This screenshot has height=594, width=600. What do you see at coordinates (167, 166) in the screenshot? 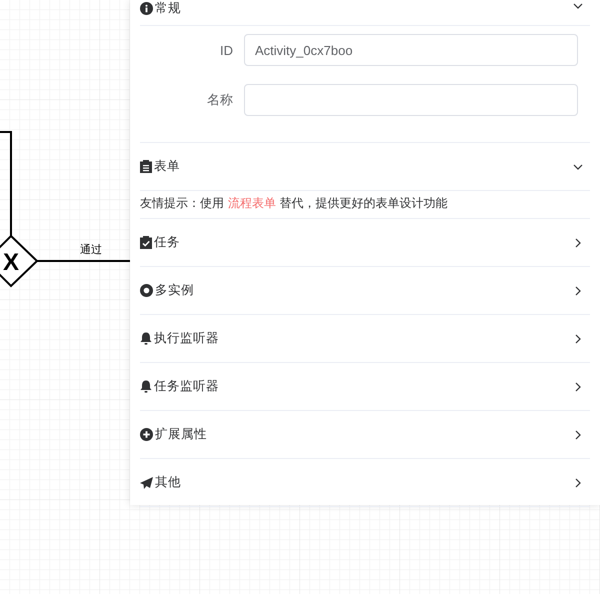
I see `section-title: 表单` at bounding box center [167, 166].